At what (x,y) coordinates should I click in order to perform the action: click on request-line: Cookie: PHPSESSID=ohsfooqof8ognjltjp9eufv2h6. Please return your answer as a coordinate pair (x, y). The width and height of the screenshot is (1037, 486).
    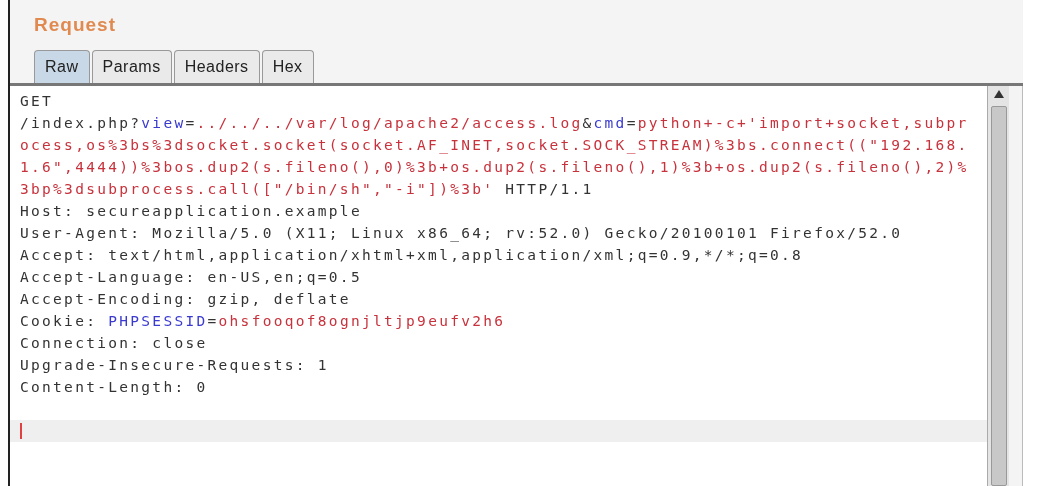
    Looking at the image, I should click on (262, 321).